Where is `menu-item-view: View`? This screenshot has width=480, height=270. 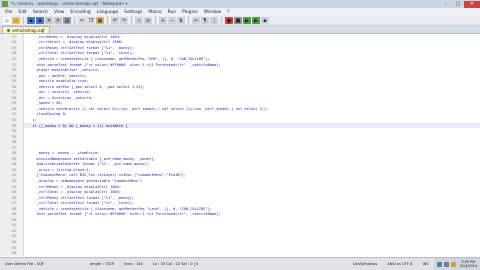
menu-item-view: View is located at coordinates (59, 12).